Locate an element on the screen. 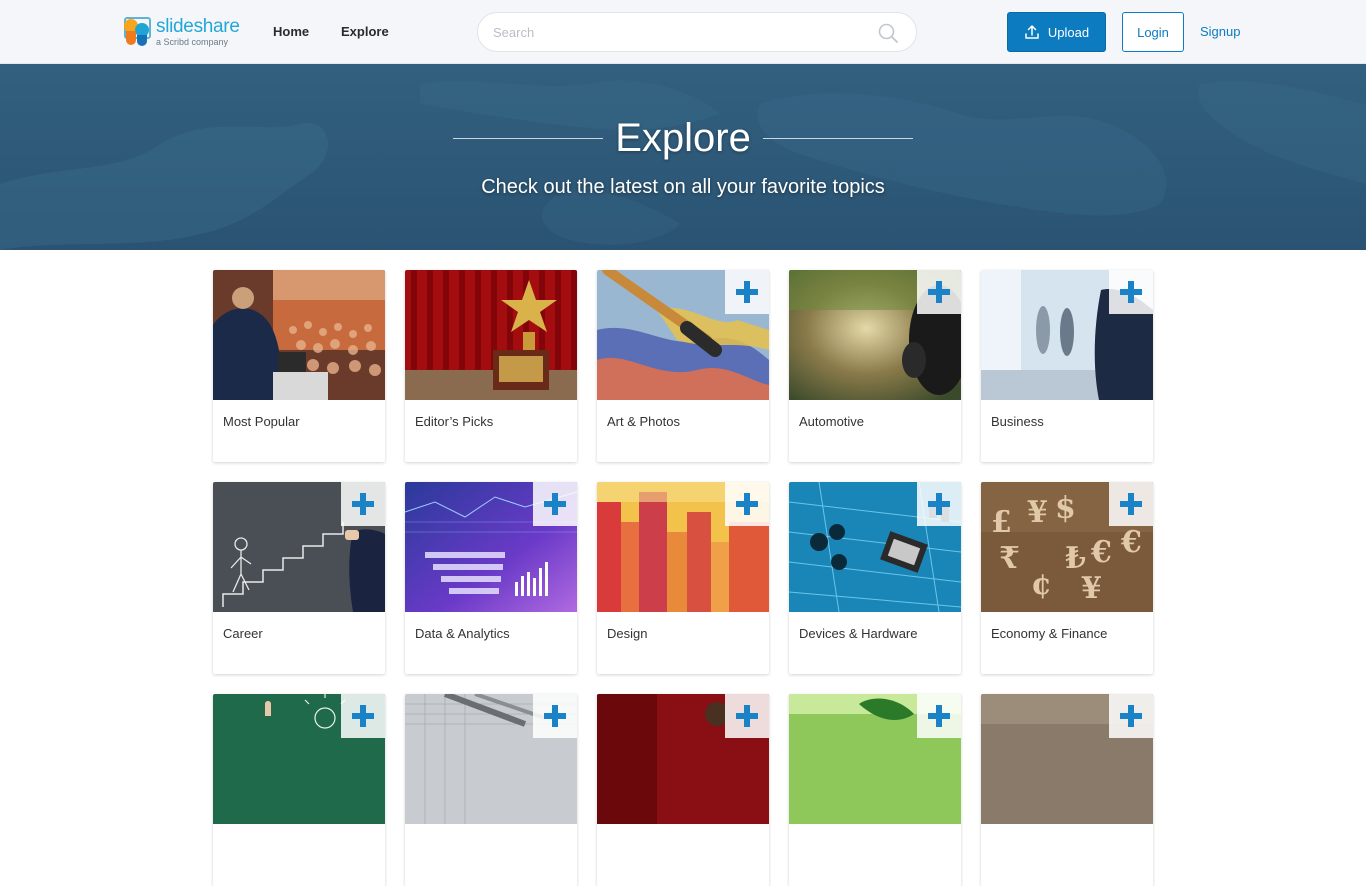 The height and width of the screenshot is (886, 1366). category-card-editors-picks: Editor’s Picks is located at coordinates (491, 366).